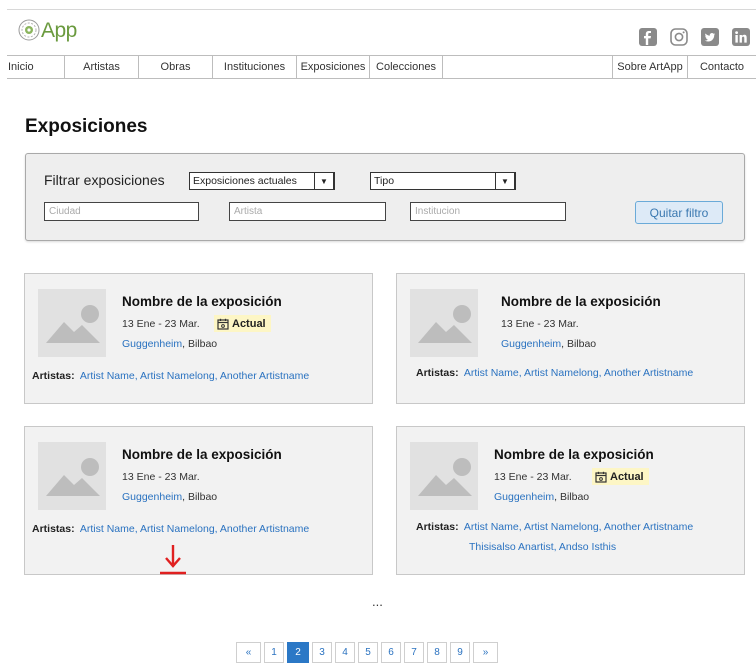 The image size is (756, 663). Describe the element at coordinates (740, 36) in the screenshot. I see `linkedin-icon` at that location.